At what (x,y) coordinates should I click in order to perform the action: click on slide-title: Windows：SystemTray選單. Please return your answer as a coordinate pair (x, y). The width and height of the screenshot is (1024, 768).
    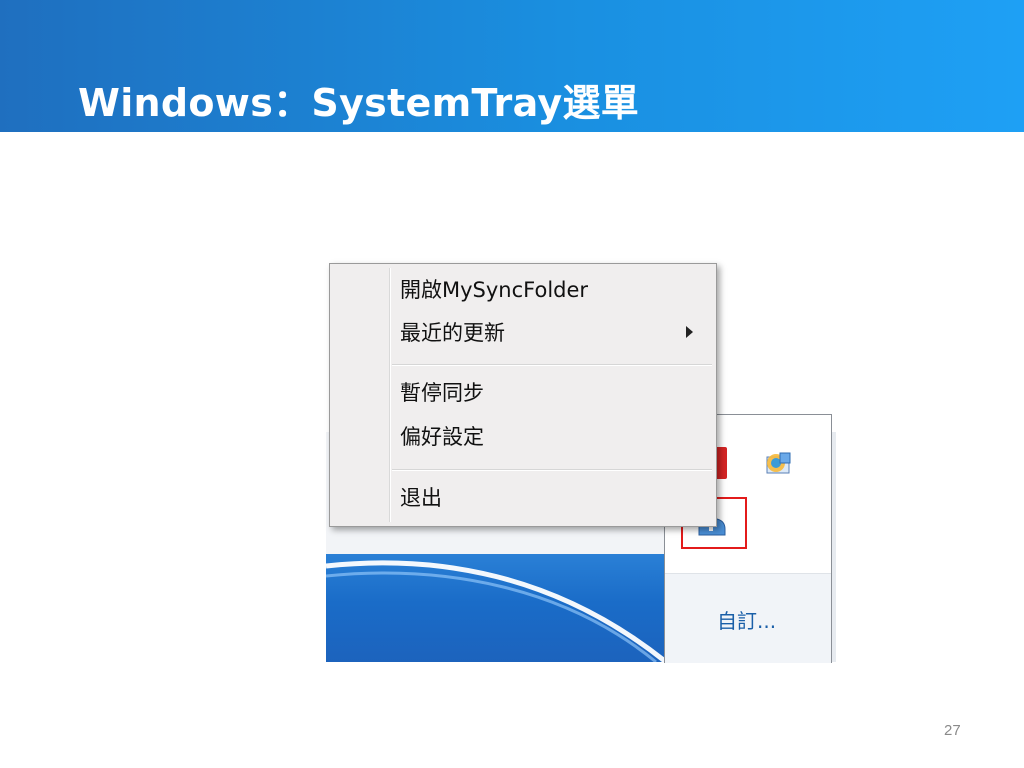
    Looking at the image, I should click on (359, 103).